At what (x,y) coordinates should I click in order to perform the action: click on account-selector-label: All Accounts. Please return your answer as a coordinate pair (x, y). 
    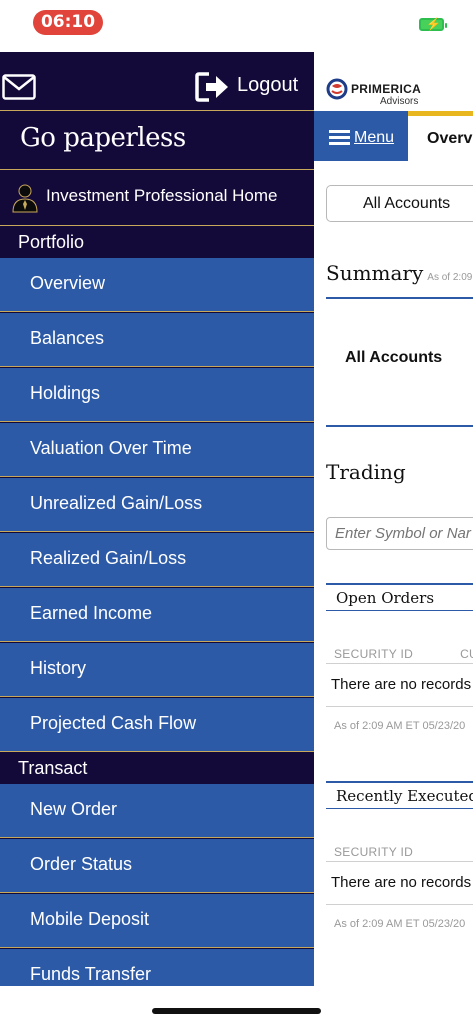
    Looking at the image, I should click on (407, 203).